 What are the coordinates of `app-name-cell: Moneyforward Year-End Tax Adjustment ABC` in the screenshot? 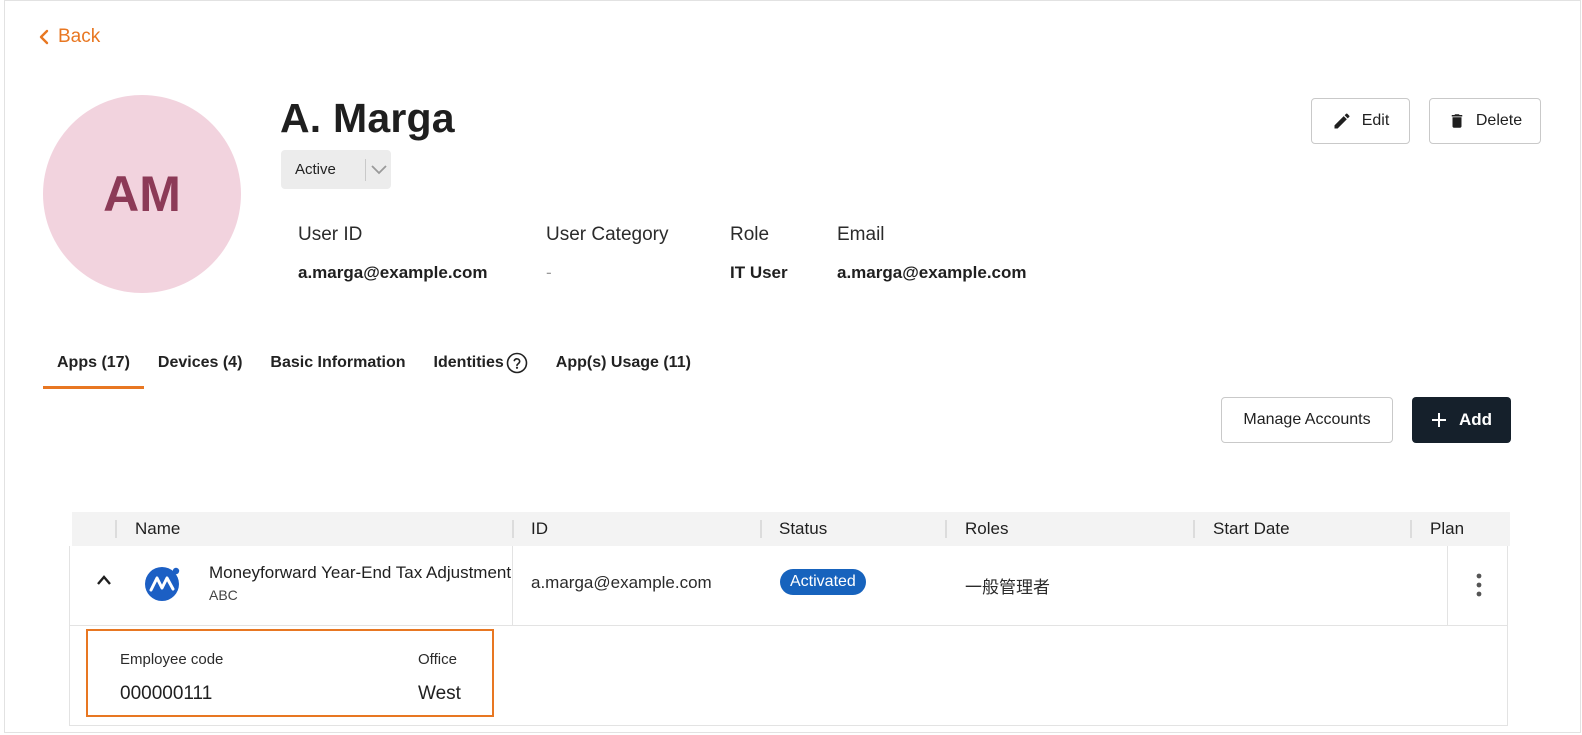 It's located at (360, 583).